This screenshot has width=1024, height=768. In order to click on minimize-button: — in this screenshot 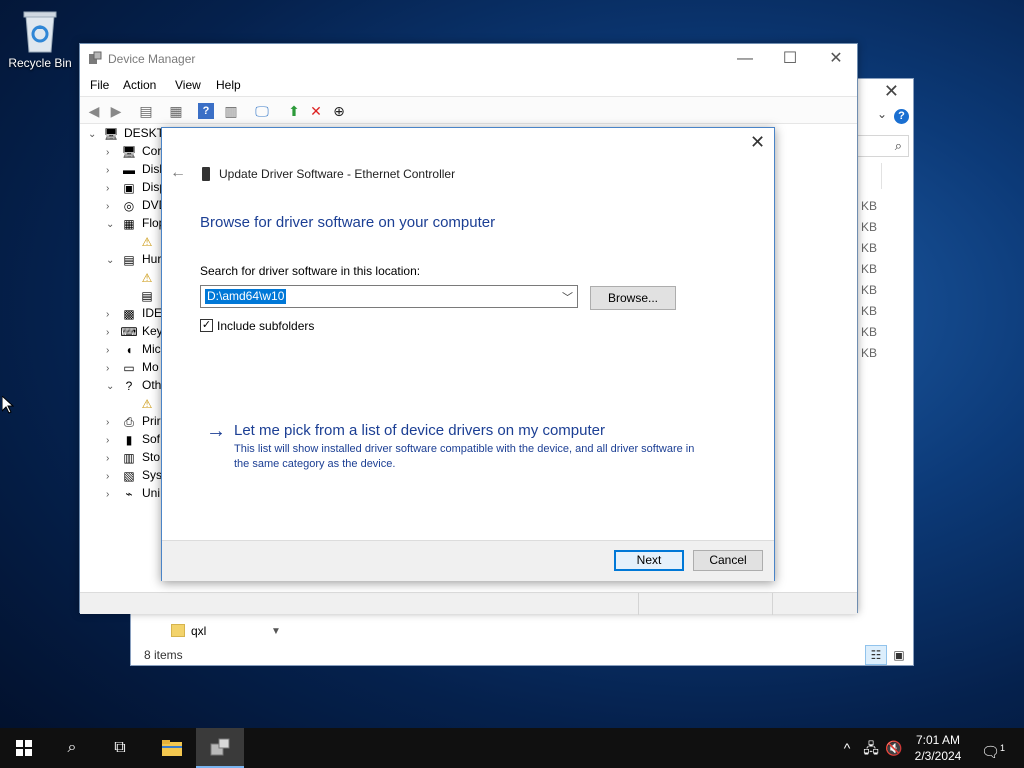, I will do `click(745, 59)`.